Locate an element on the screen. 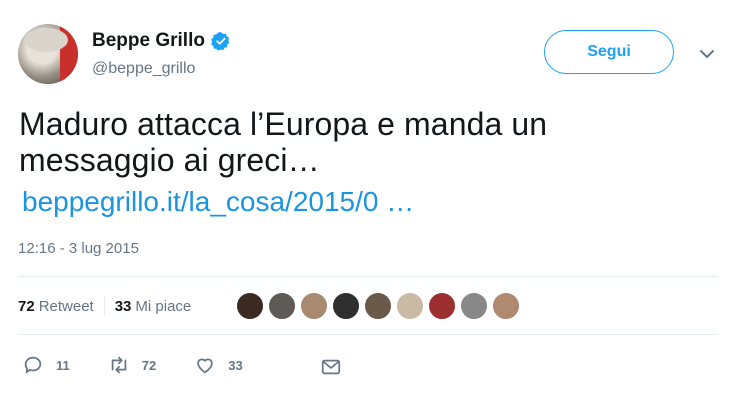  chevron-down-icon is located at coordinates (707, 54).